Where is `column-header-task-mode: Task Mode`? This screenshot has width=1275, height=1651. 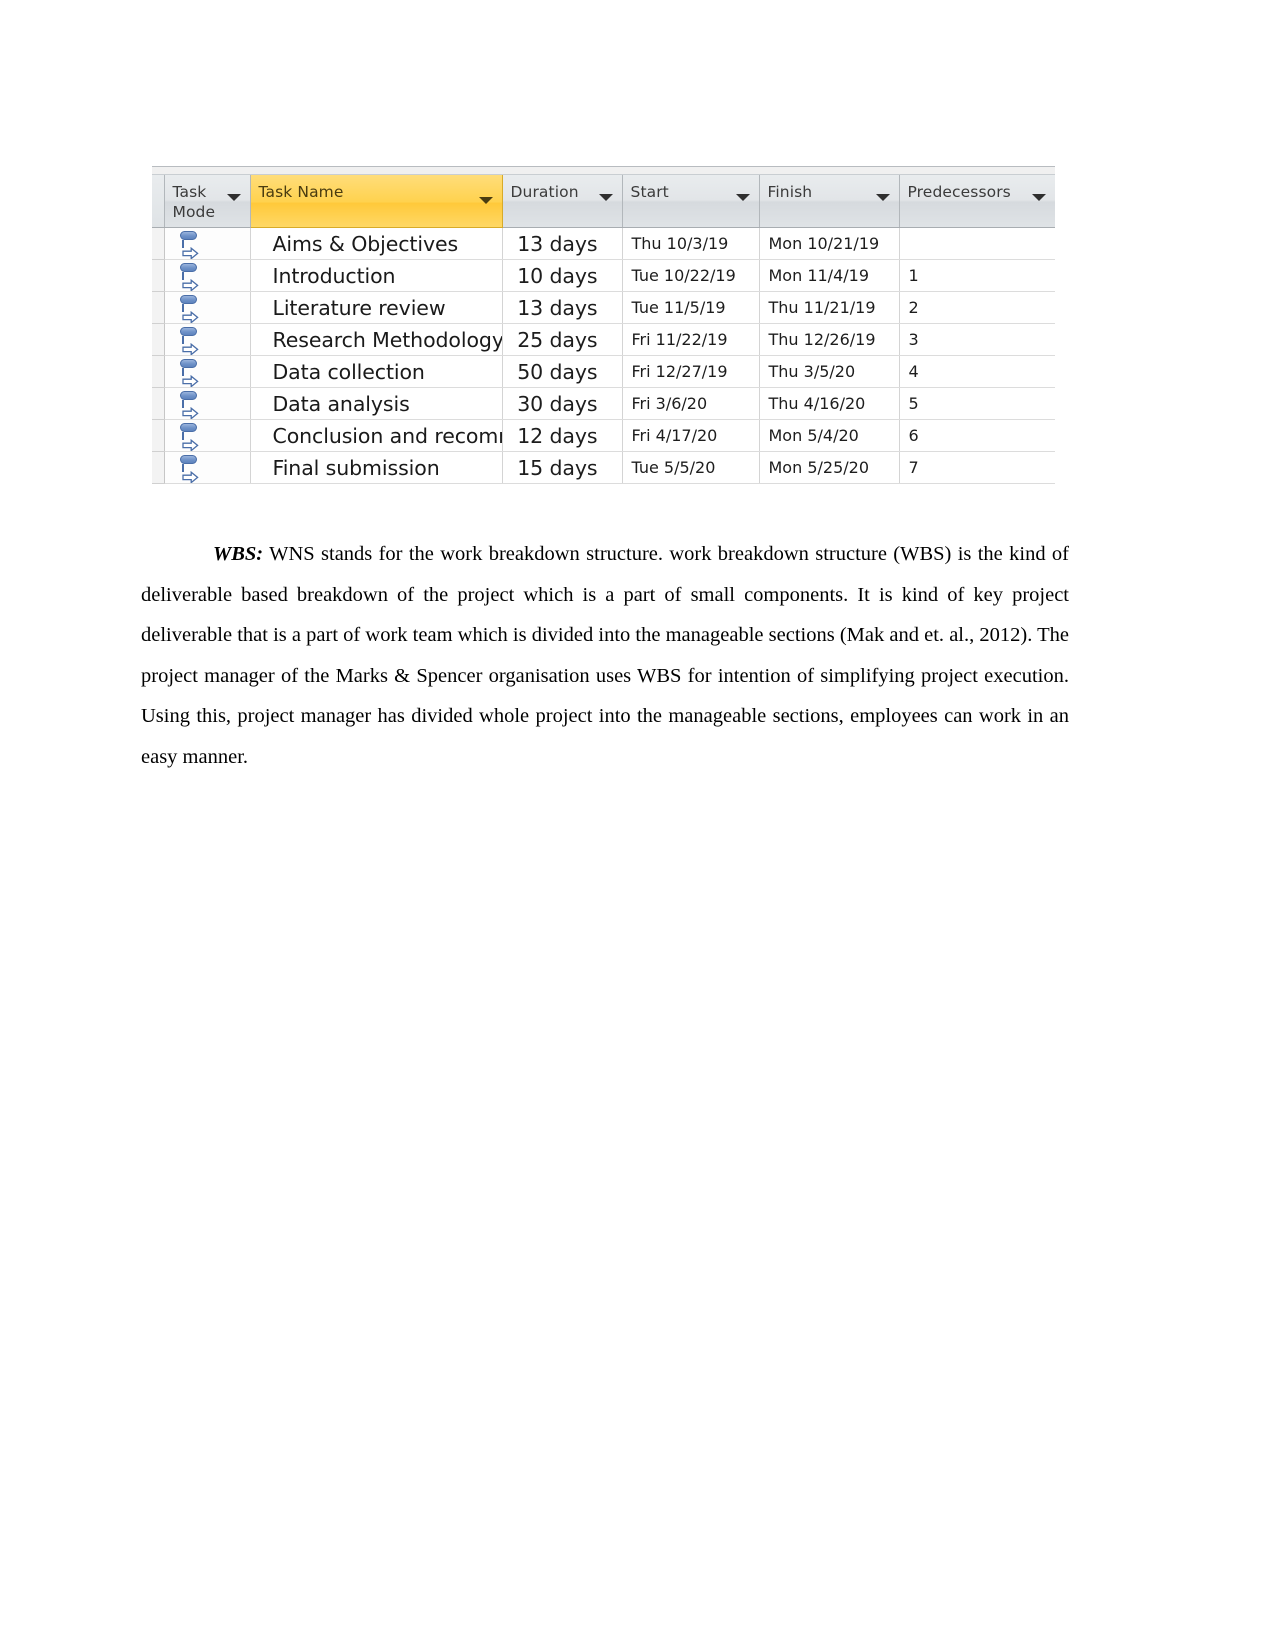 column-header-task-mode: Task Mode is located at coordinates (207, 201).